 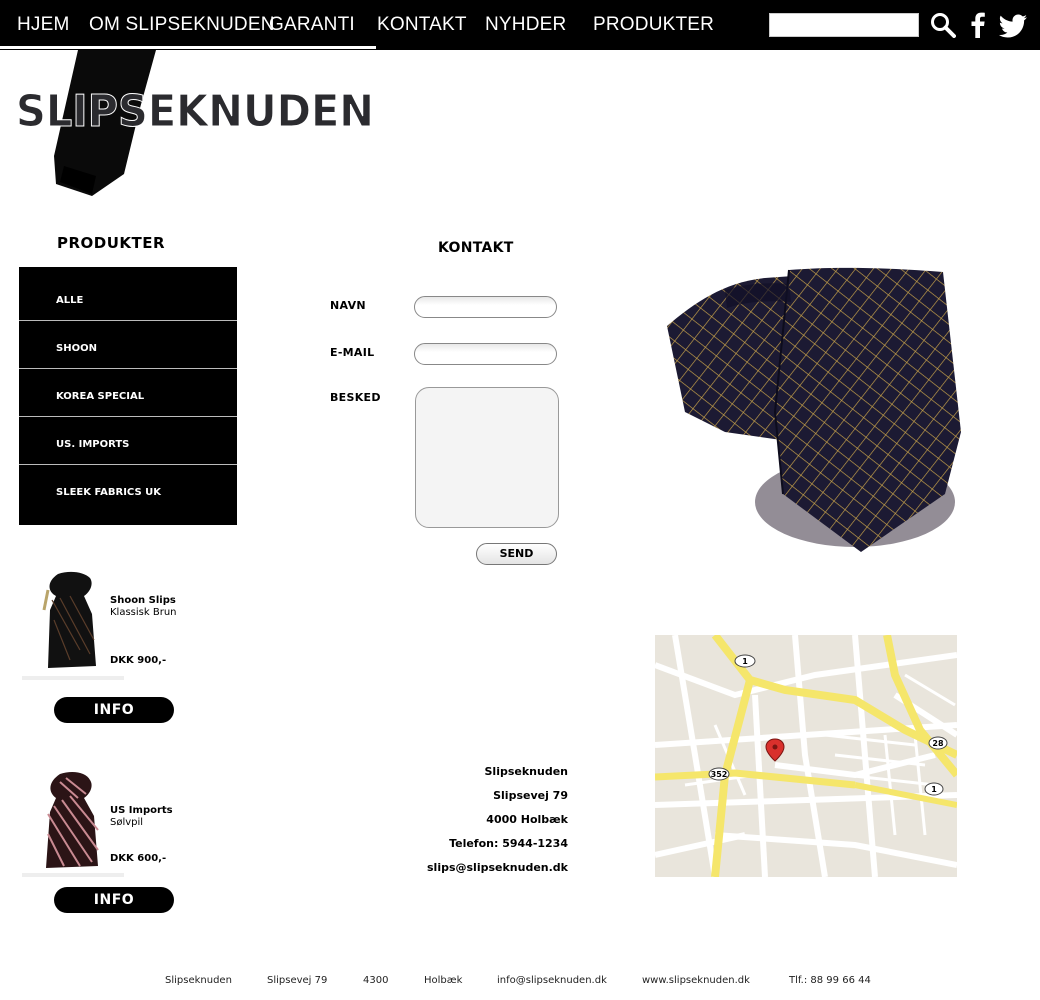 I want to click on site-logo: SLIPSEKNUDEN, so click(x=190, y=121).